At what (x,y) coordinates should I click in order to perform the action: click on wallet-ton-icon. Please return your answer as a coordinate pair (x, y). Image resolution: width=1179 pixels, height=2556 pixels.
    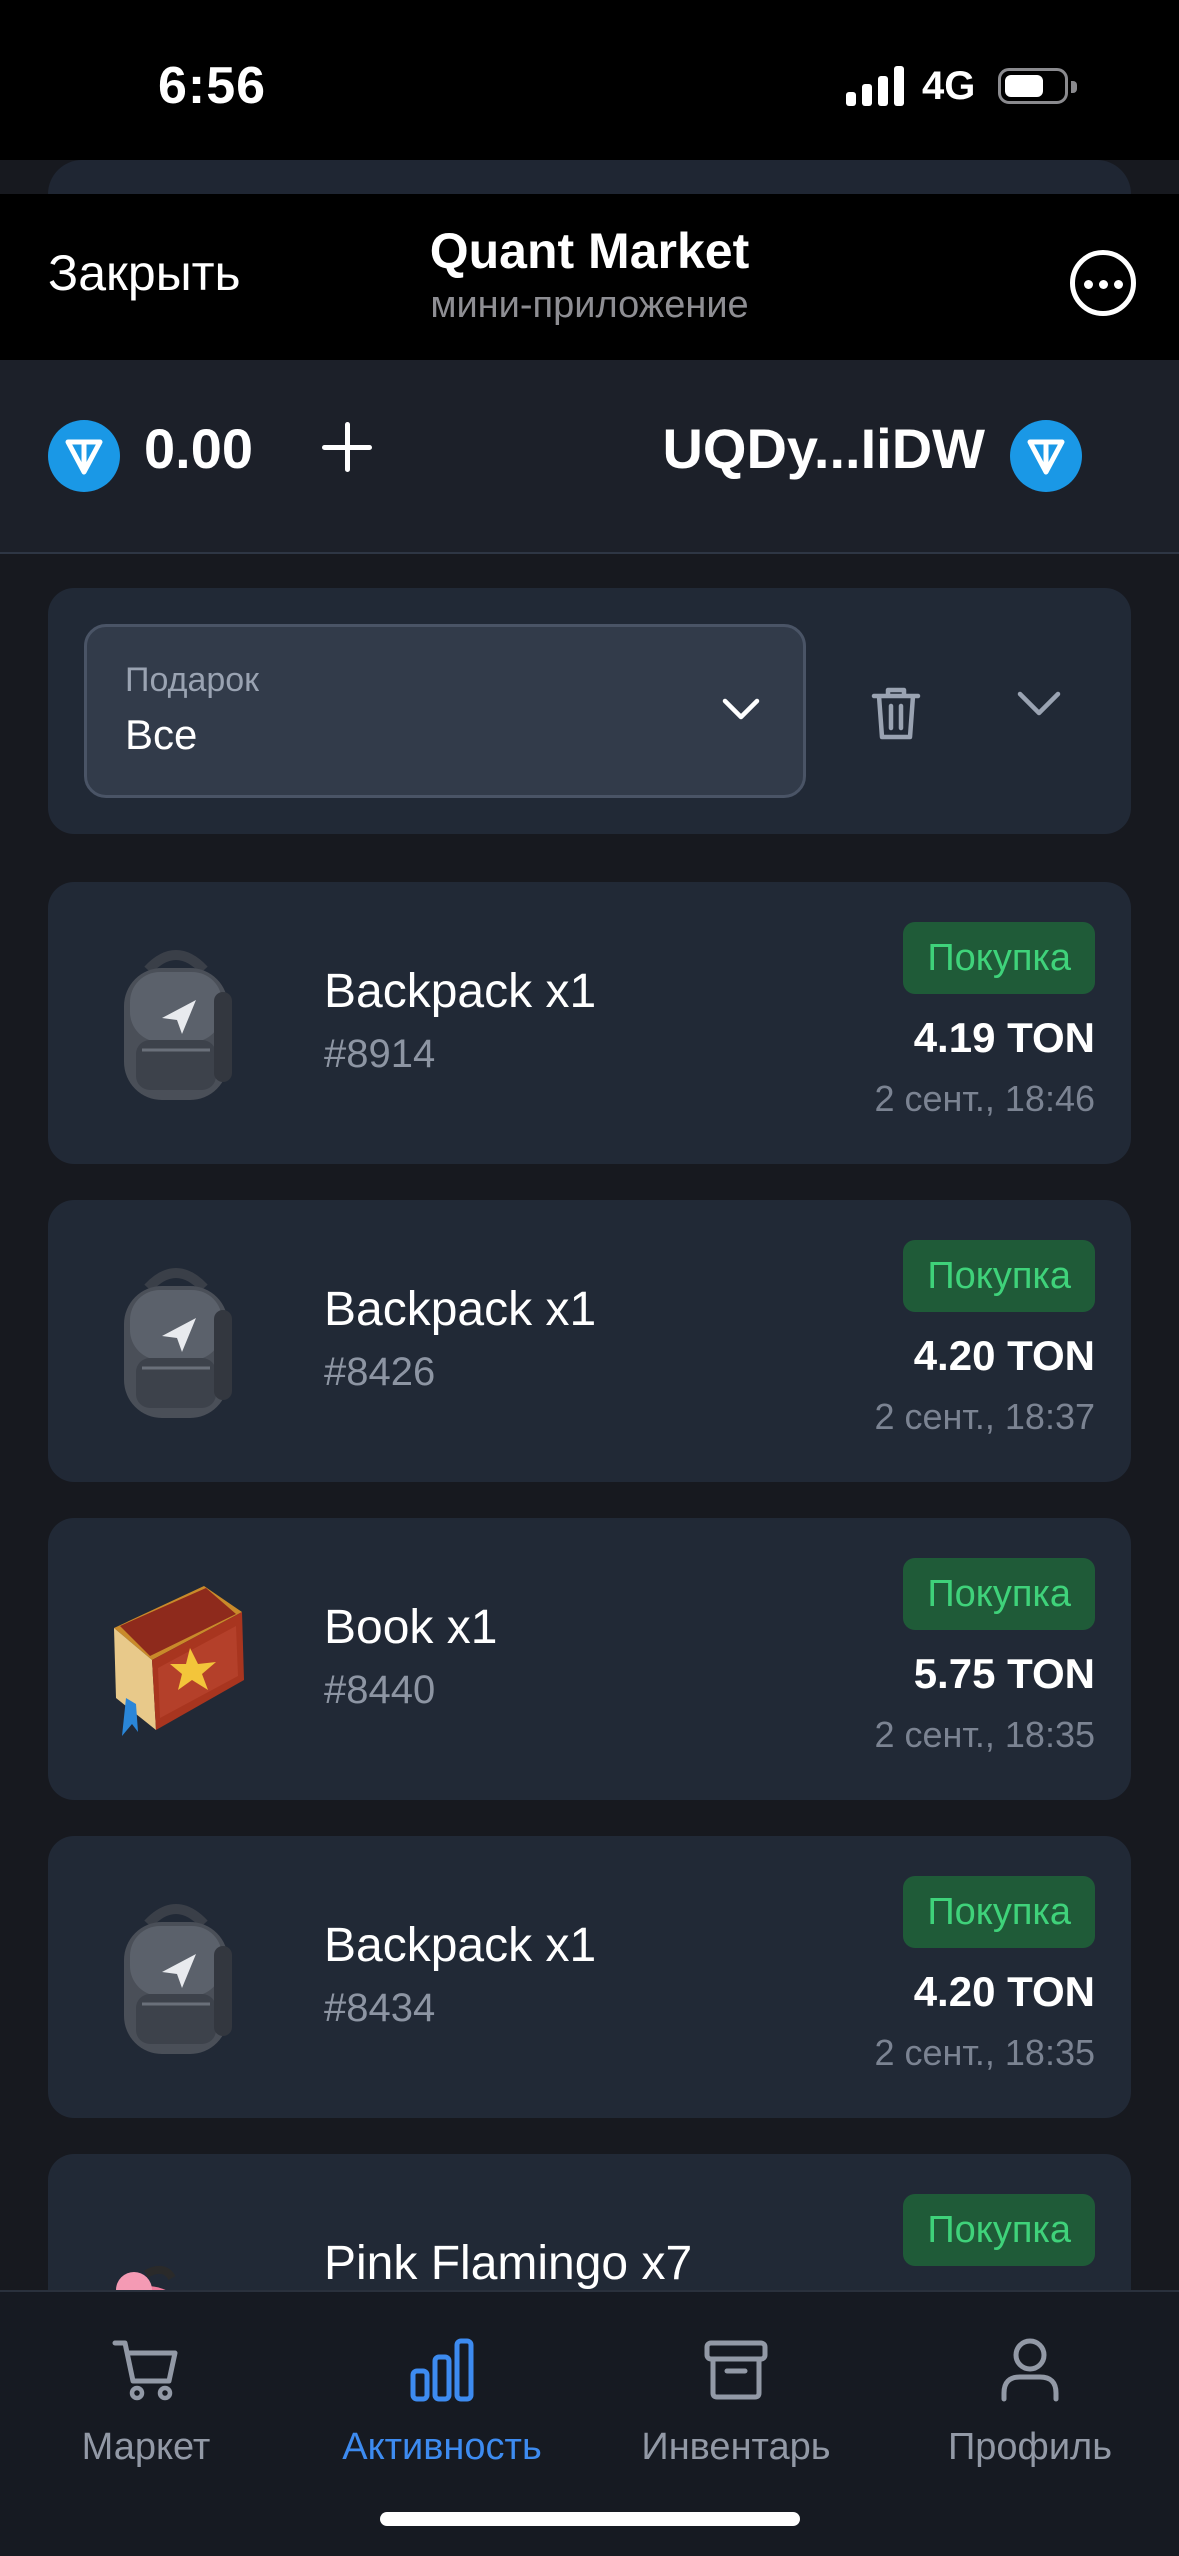
    Looking at the image, I should click on (1046, 456).